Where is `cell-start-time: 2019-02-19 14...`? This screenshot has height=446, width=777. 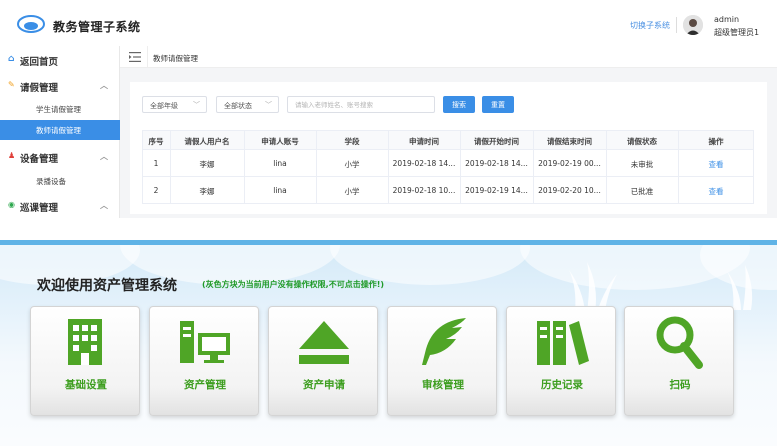 cell-start-time: 2019-02-19 14... is located at coordinates (496, 190).